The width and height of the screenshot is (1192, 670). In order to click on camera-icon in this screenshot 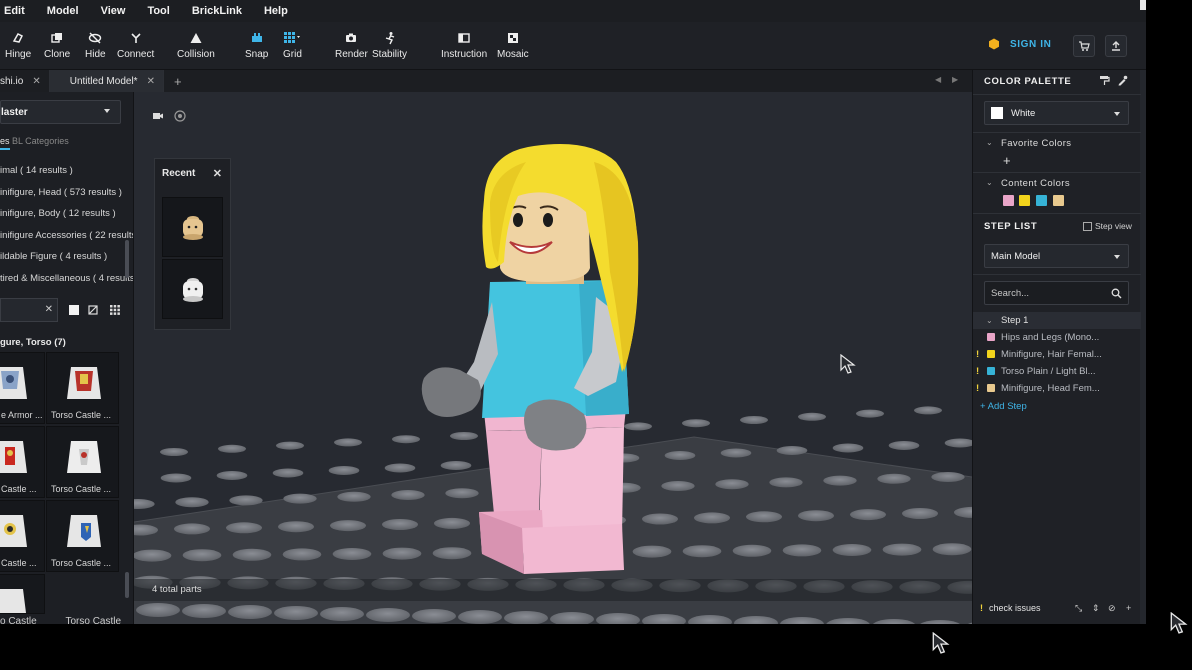, I will do `click(158, 116)`.